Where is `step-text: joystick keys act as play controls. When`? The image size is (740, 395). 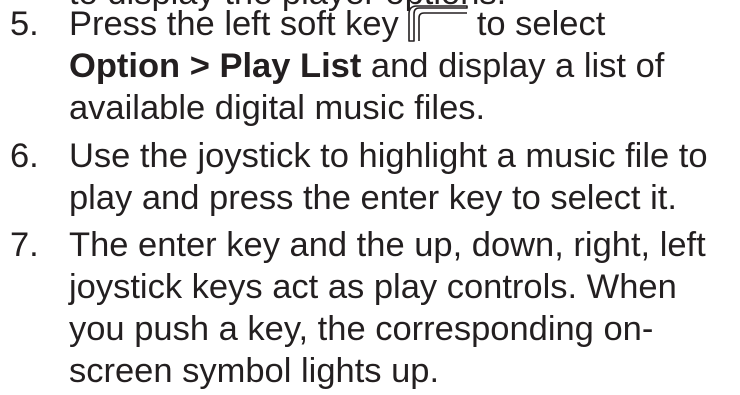 step-text: joystick keys act as play controls. When is located at coordinates (373, 287).